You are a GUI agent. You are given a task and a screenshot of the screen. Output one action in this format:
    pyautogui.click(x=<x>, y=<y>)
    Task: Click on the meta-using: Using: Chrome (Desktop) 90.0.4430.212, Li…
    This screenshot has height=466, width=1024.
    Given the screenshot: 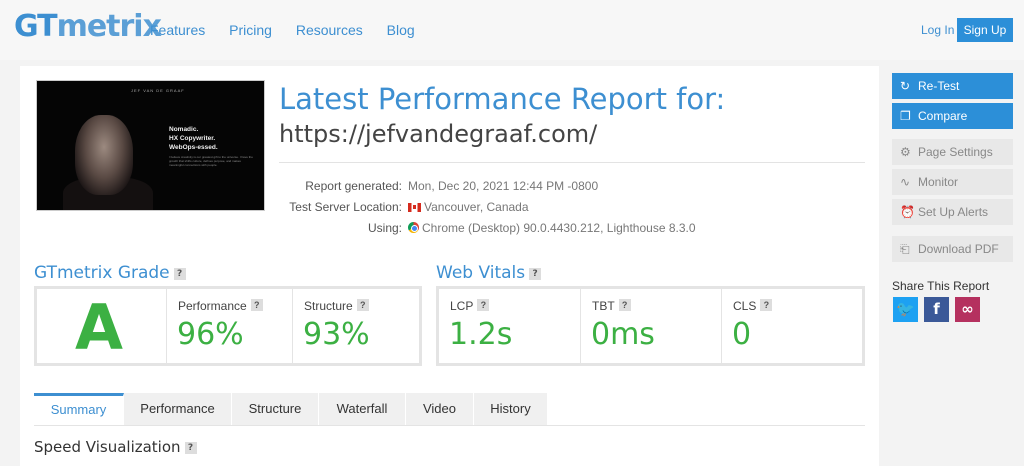 What is the action you would take?
    pyautogui.click(x=531, y=228)
    